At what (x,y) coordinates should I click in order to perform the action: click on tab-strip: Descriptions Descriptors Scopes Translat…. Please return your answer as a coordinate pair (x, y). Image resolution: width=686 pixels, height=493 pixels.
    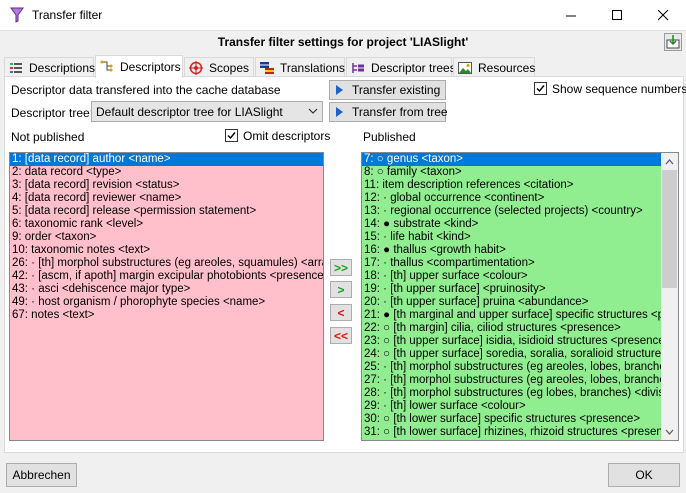
    Looking at the image, I should click on (344, 66).